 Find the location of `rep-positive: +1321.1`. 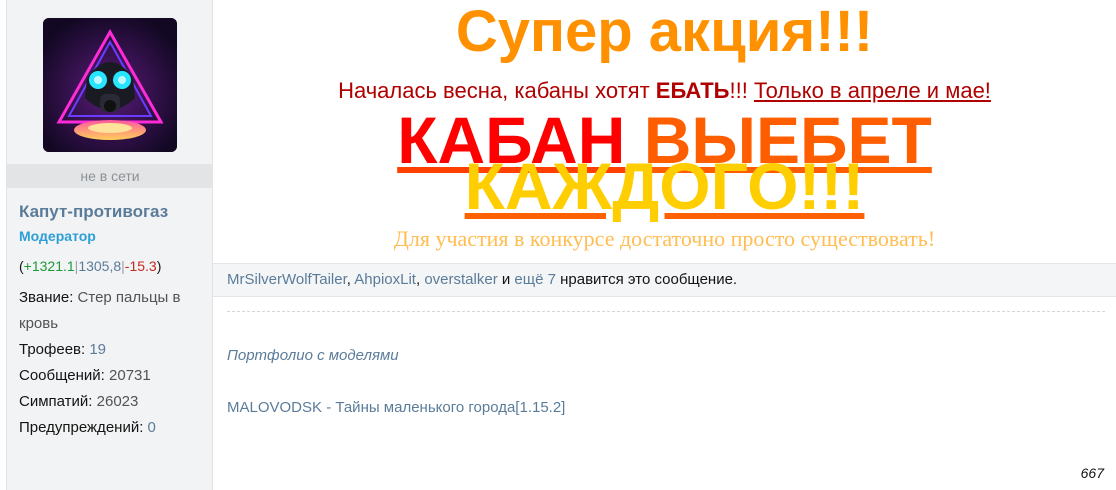

rep-positive: +1321.1 is located at coordinates (49, 266).